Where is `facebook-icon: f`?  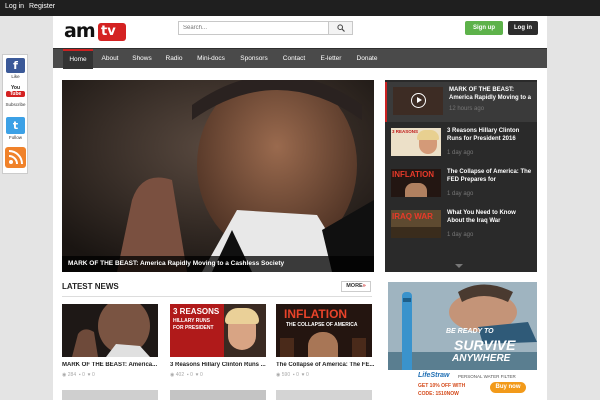
facebook-icon: f is located at coordinates (15, 65).